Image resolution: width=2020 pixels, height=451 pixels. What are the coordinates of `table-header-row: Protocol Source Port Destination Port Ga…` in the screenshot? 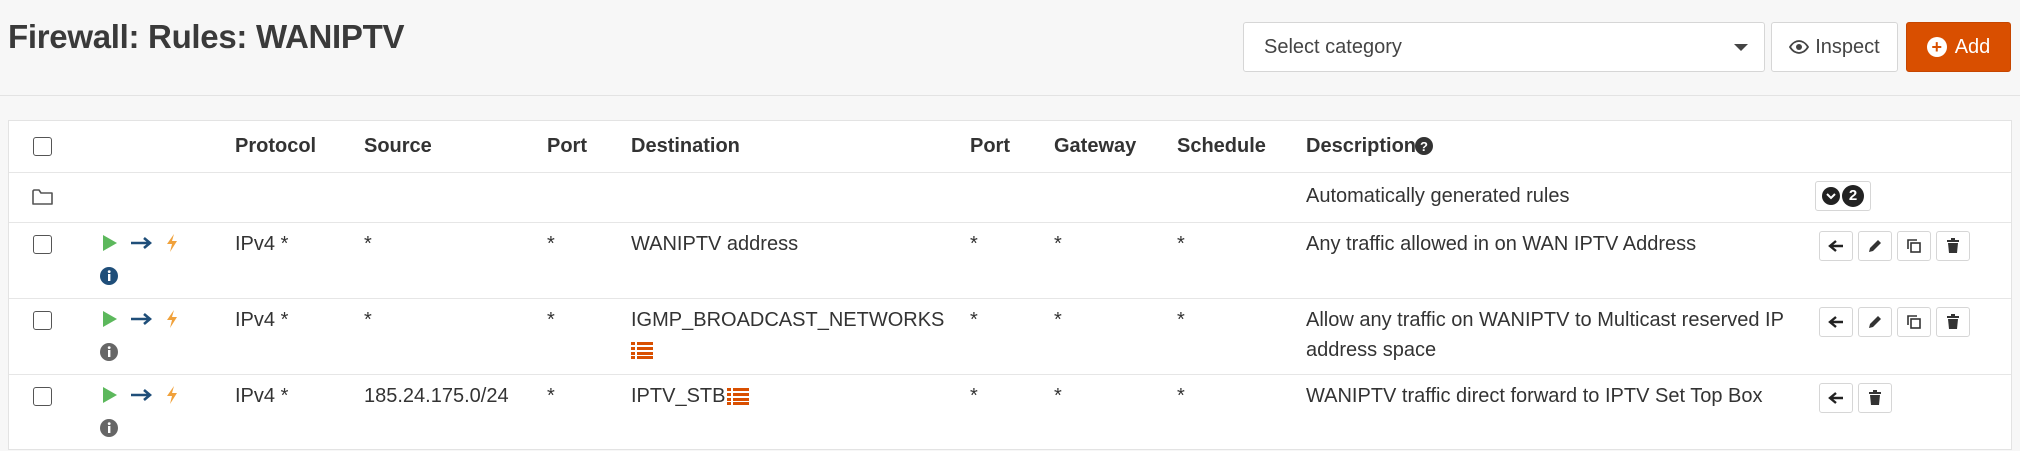 It's located at (1010, 147).